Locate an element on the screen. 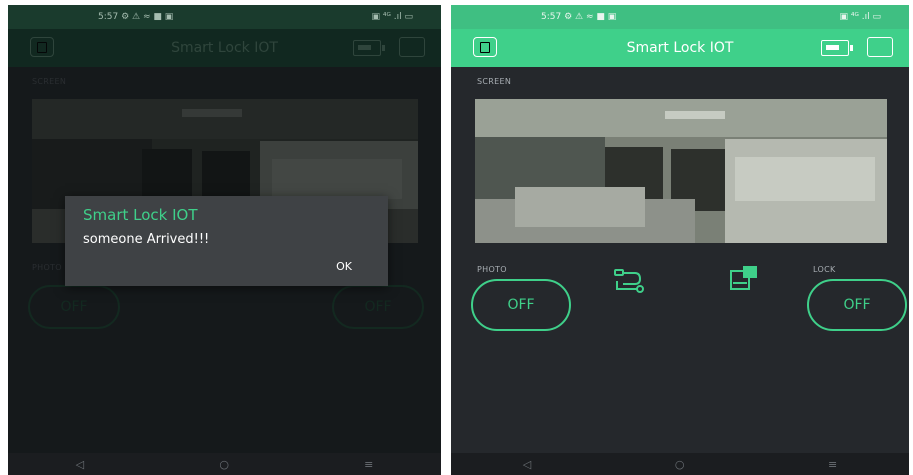  battery-icon is located at coordinates (837, 48).